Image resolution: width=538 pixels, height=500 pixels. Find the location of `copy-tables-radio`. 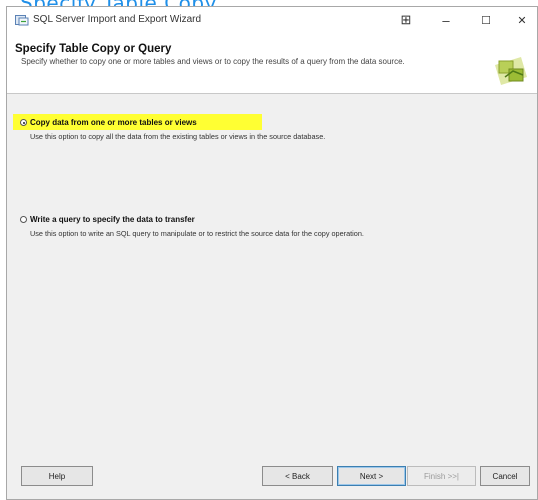

copy-tables-radio is located at coordinates (23, 122).